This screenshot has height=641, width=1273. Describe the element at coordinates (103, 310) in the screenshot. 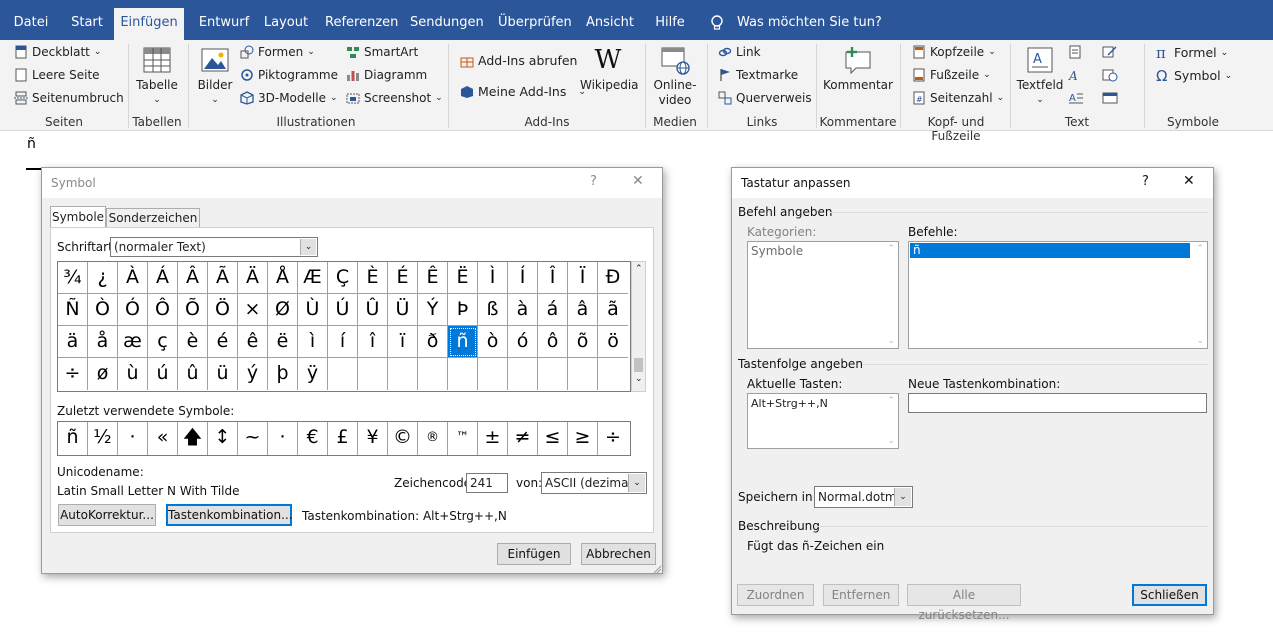

I see `symbol-cell: Ò` at that location.